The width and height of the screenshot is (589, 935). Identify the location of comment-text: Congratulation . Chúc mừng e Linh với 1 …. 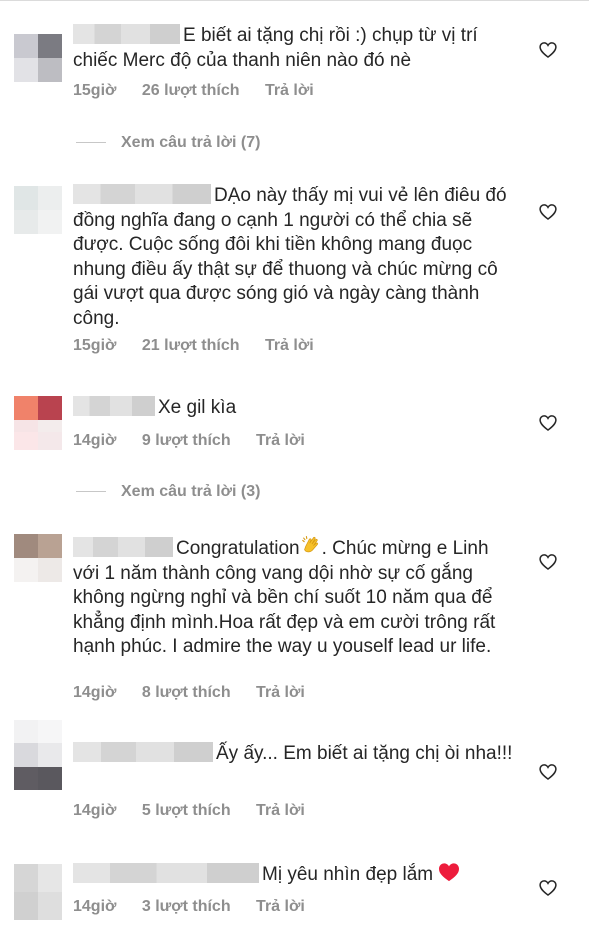
(293, 597).